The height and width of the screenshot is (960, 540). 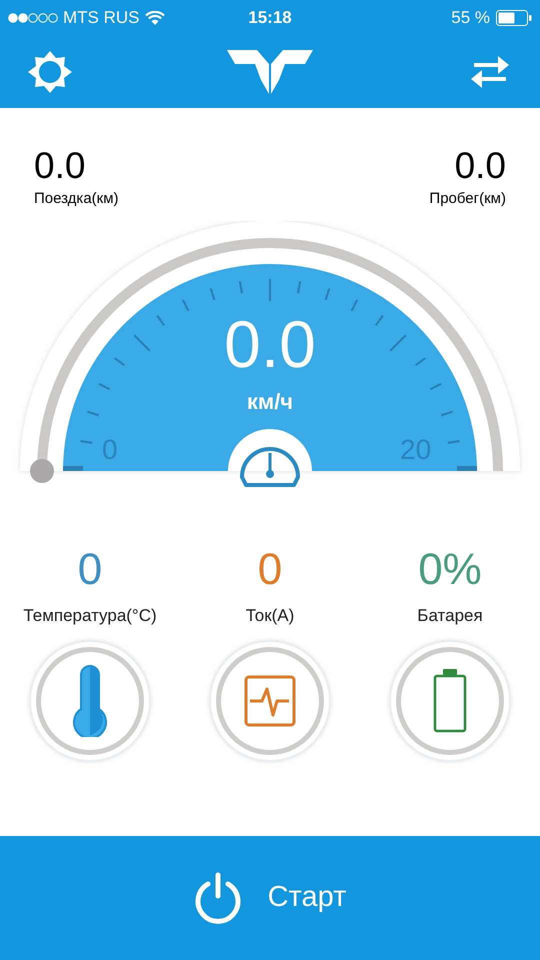 What do you see at coordinates (270, 343) in the screenshot?
I see `speed-value: 0.0` at bounding box center [270, 343].